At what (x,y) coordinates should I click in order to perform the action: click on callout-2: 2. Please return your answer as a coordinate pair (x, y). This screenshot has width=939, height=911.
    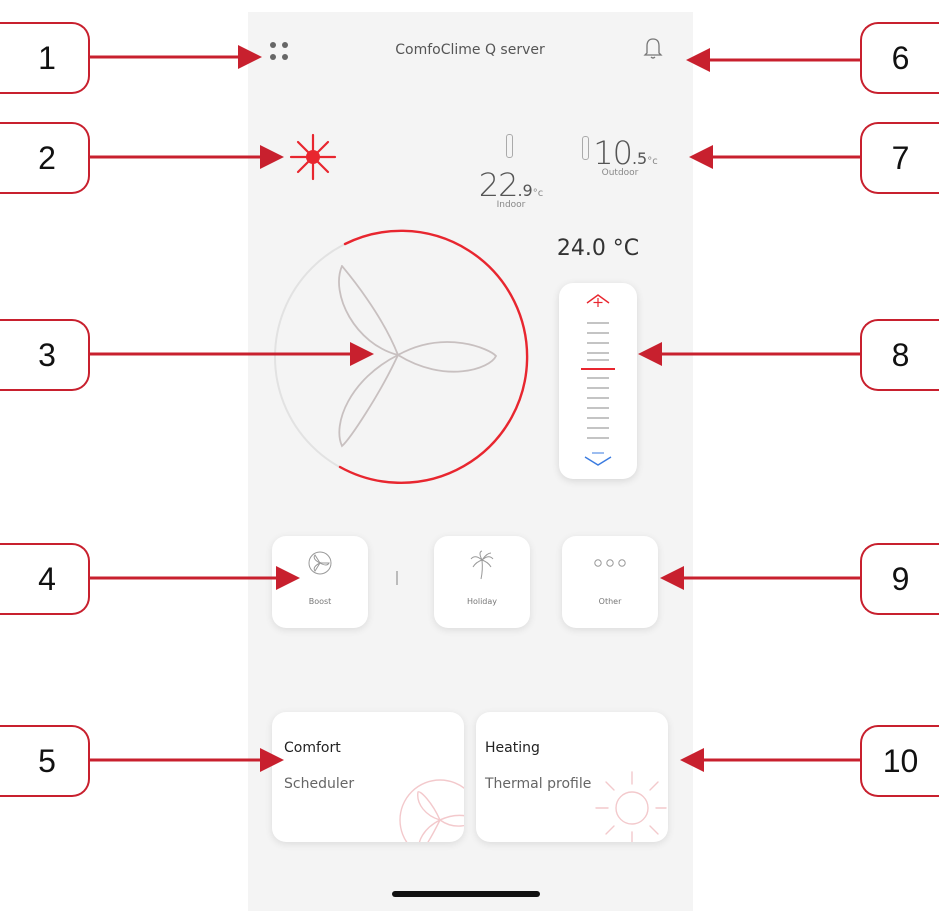
    Looking at the image, I should click on (45, 158).